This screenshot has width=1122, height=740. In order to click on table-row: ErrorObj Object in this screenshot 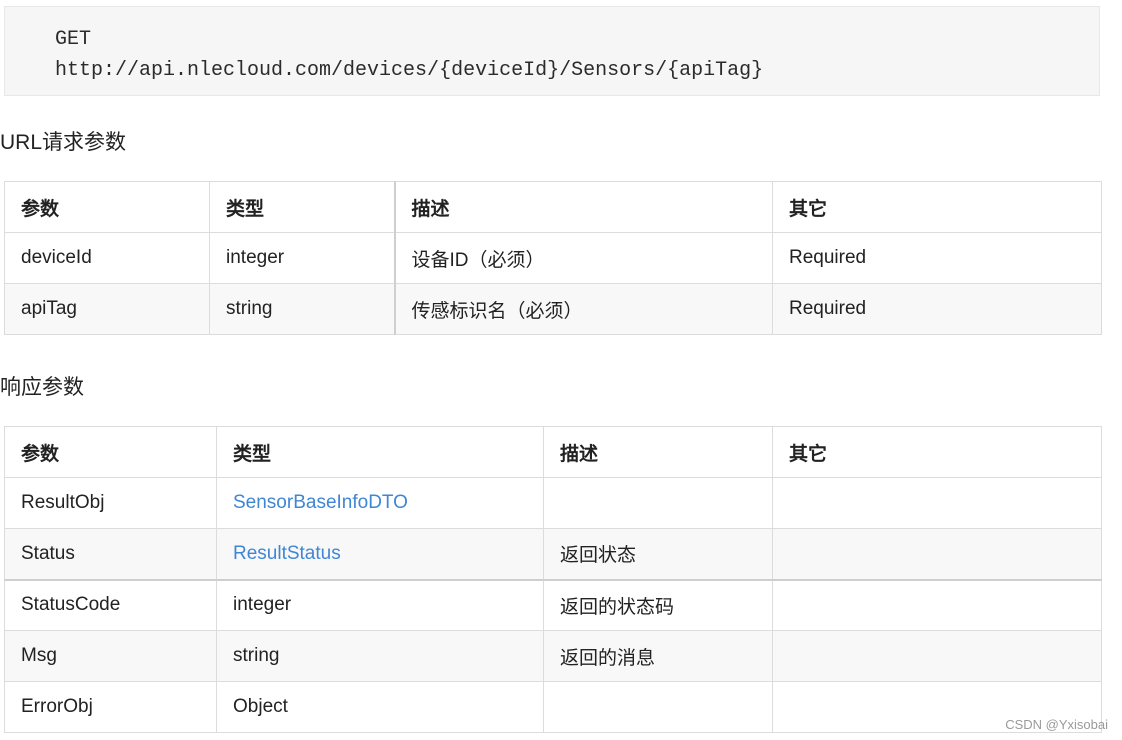, I will do `click(553, 707)`.